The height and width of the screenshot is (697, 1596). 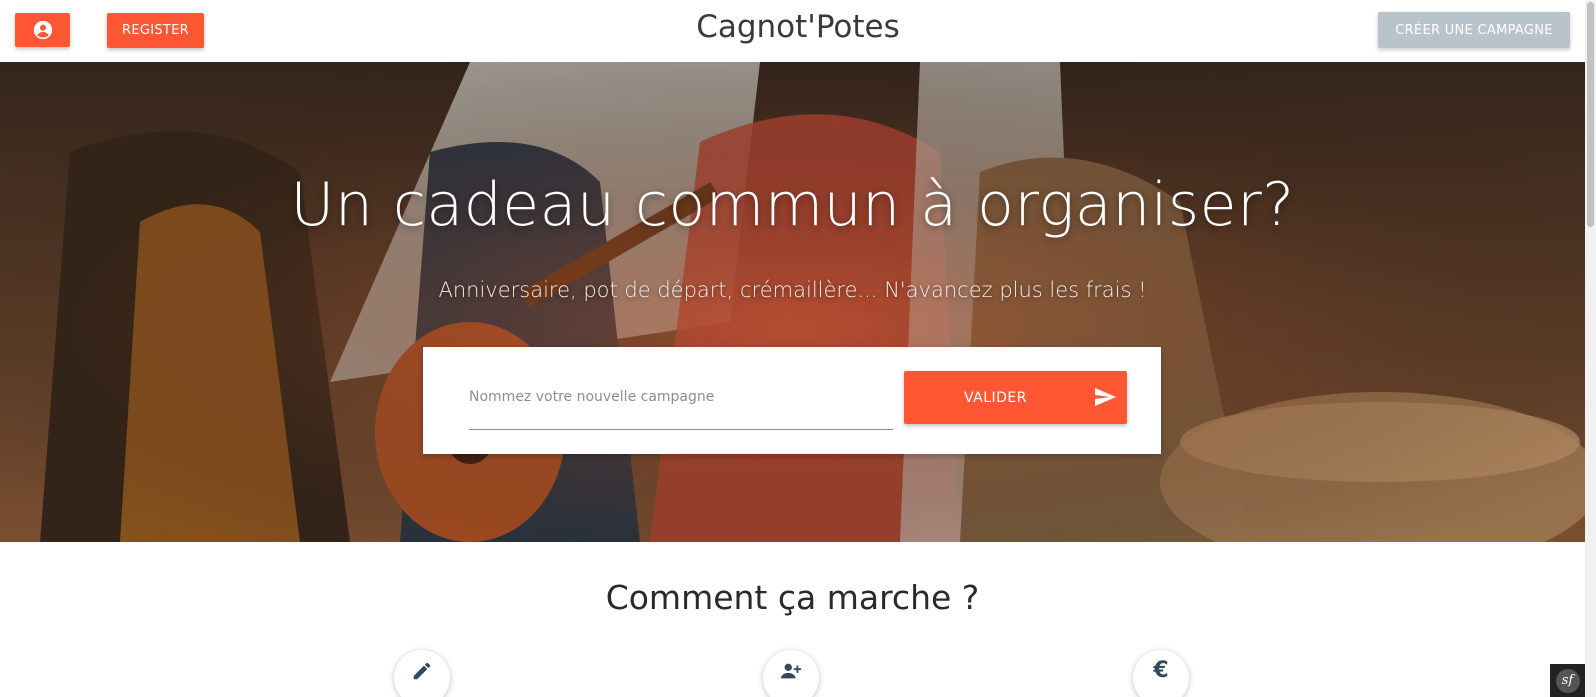 What do you see at coordinates (791, 671) in the screenshot?
I see `add-user-icon` at bounding box center [791, 671].